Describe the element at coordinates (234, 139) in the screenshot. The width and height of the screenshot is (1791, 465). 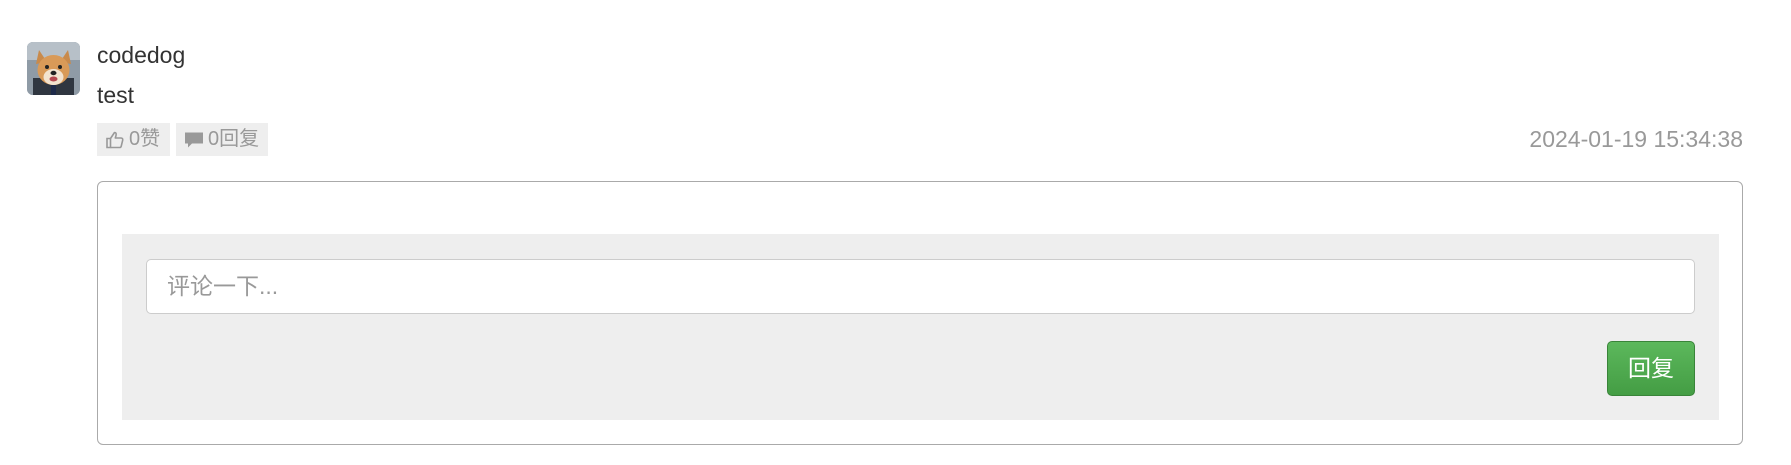
I see `reply-count-label: 0回复` at that location.